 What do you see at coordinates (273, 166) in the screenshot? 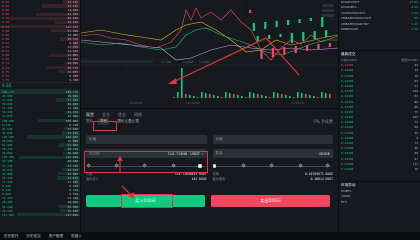
I see `sell-slider` at bounding box center [273, 166].